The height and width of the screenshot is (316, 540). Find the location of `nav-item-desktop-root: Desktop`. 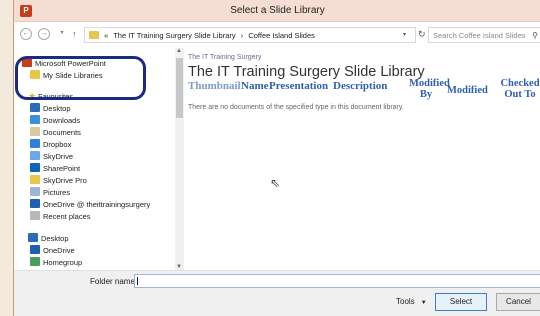

nav-item-desktop-root: Desktop is located at coordinates (48, 238).